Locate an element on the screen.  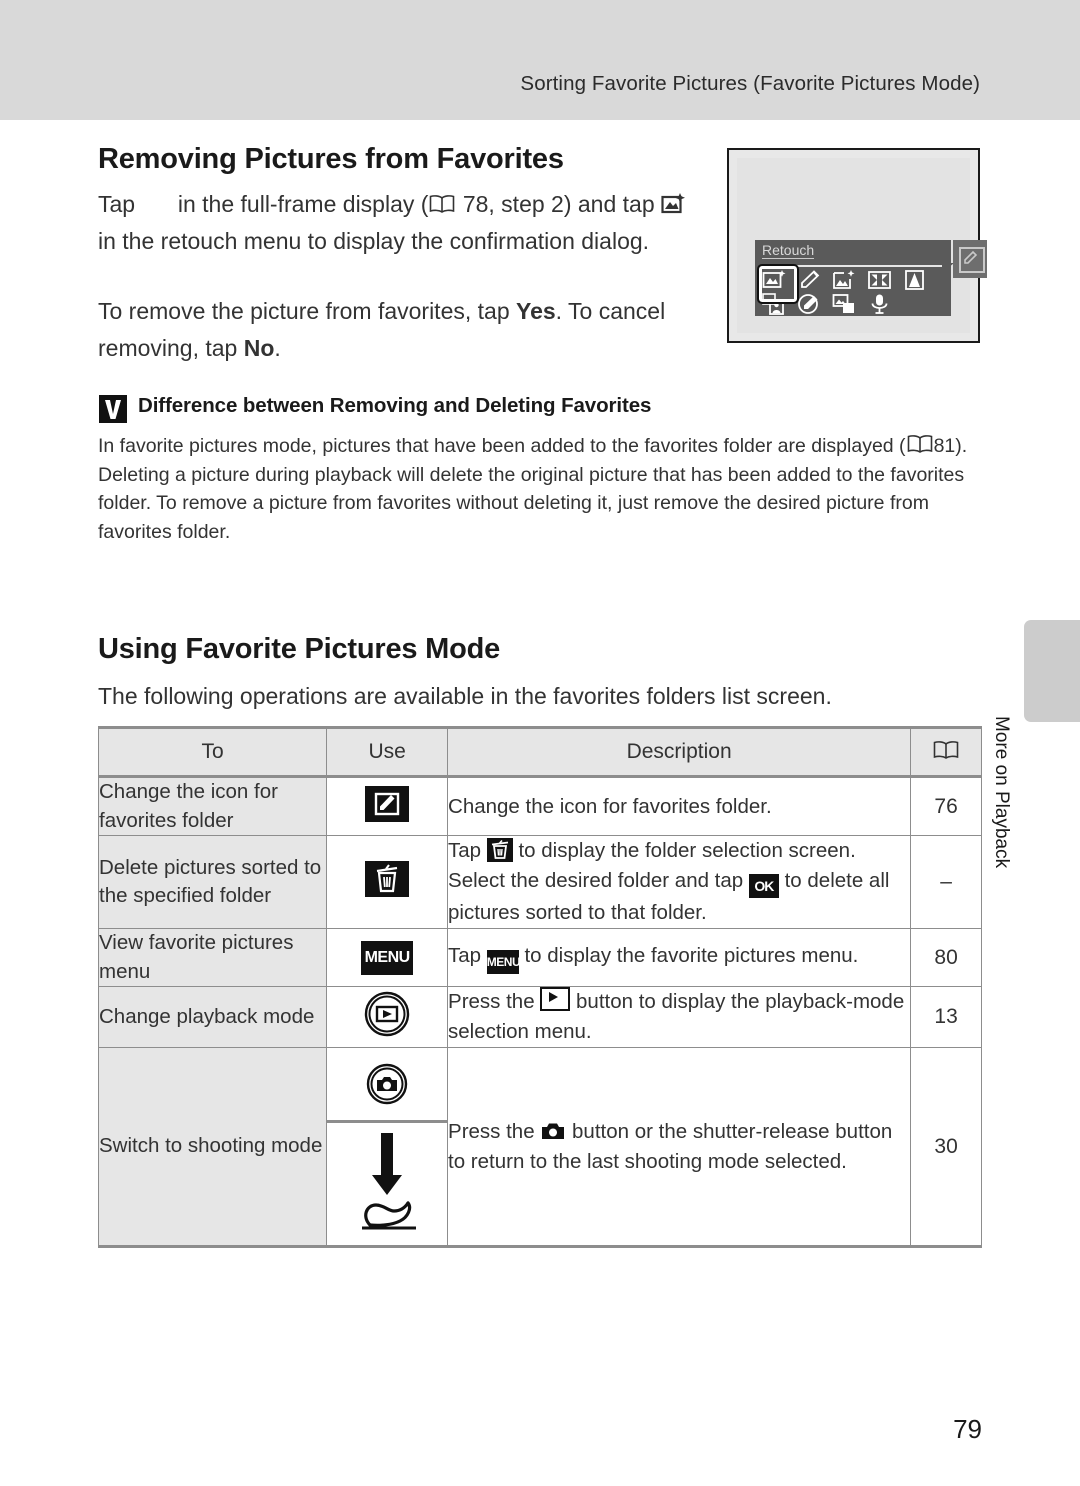
shutter-release-icon-cell is located at coordinates (387, 1184).